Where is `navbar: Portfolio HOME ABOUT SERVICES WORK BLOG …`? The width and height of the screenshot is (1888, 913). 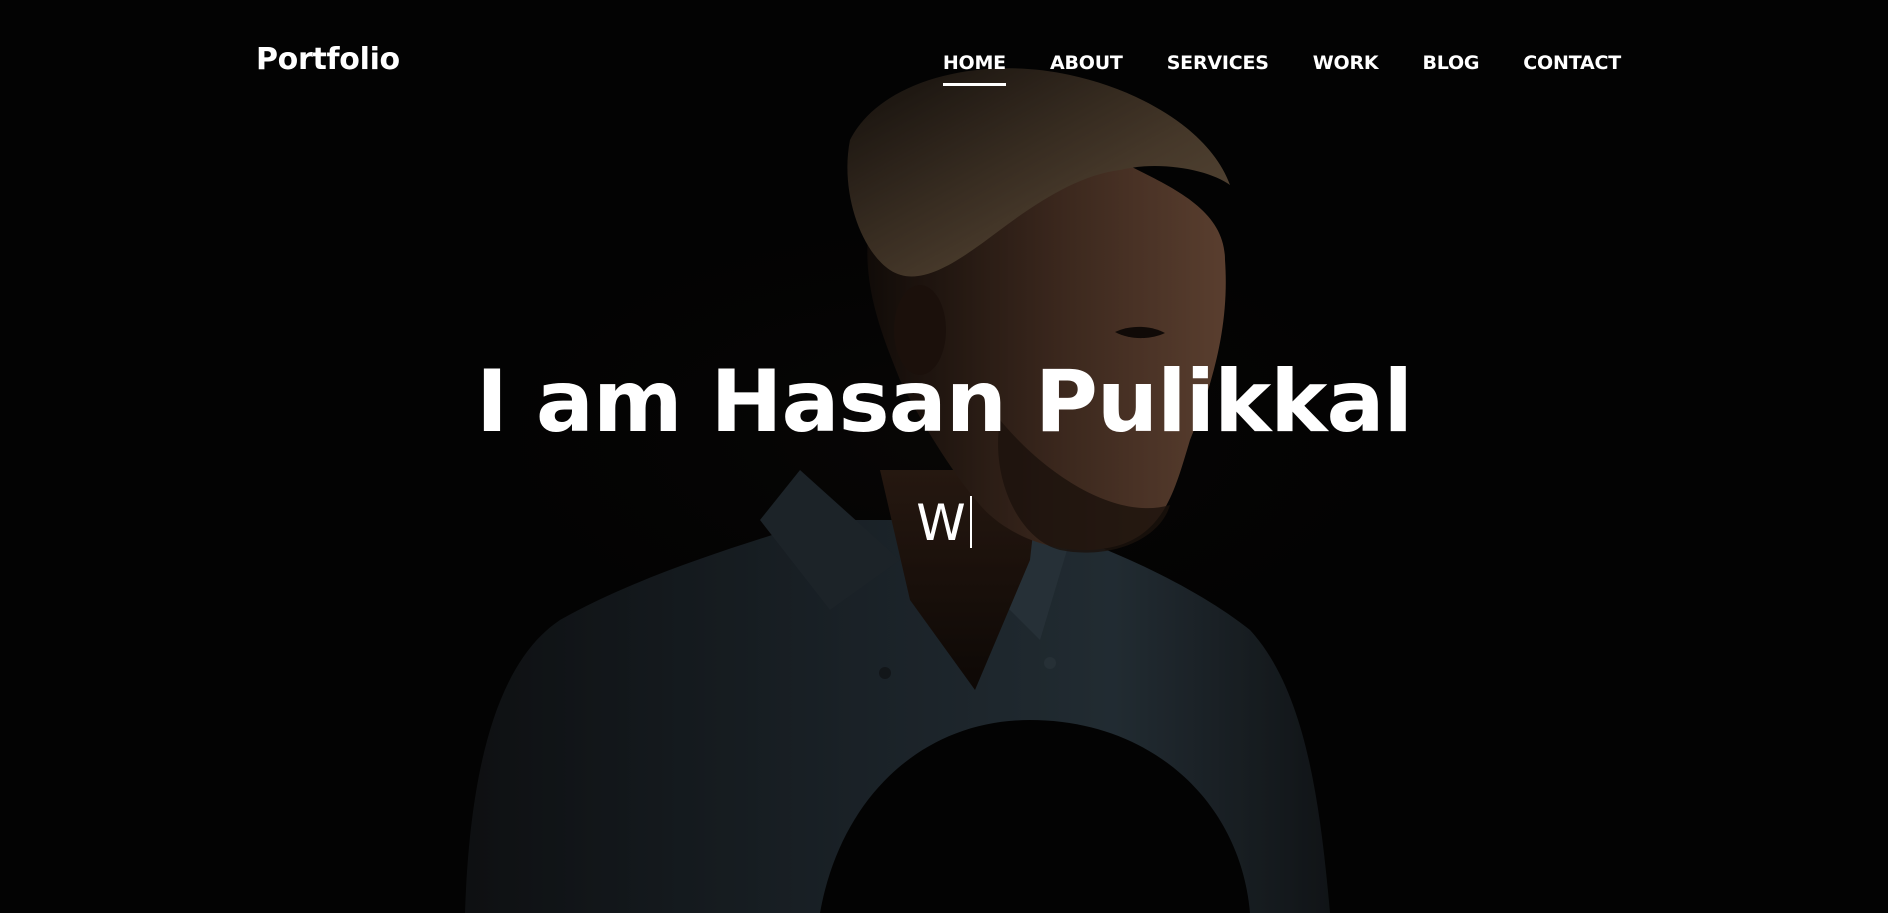
navbar: Portfolio HOME ABOUT SERVICES WORK BLOG … is located at coordinates (944, 63).